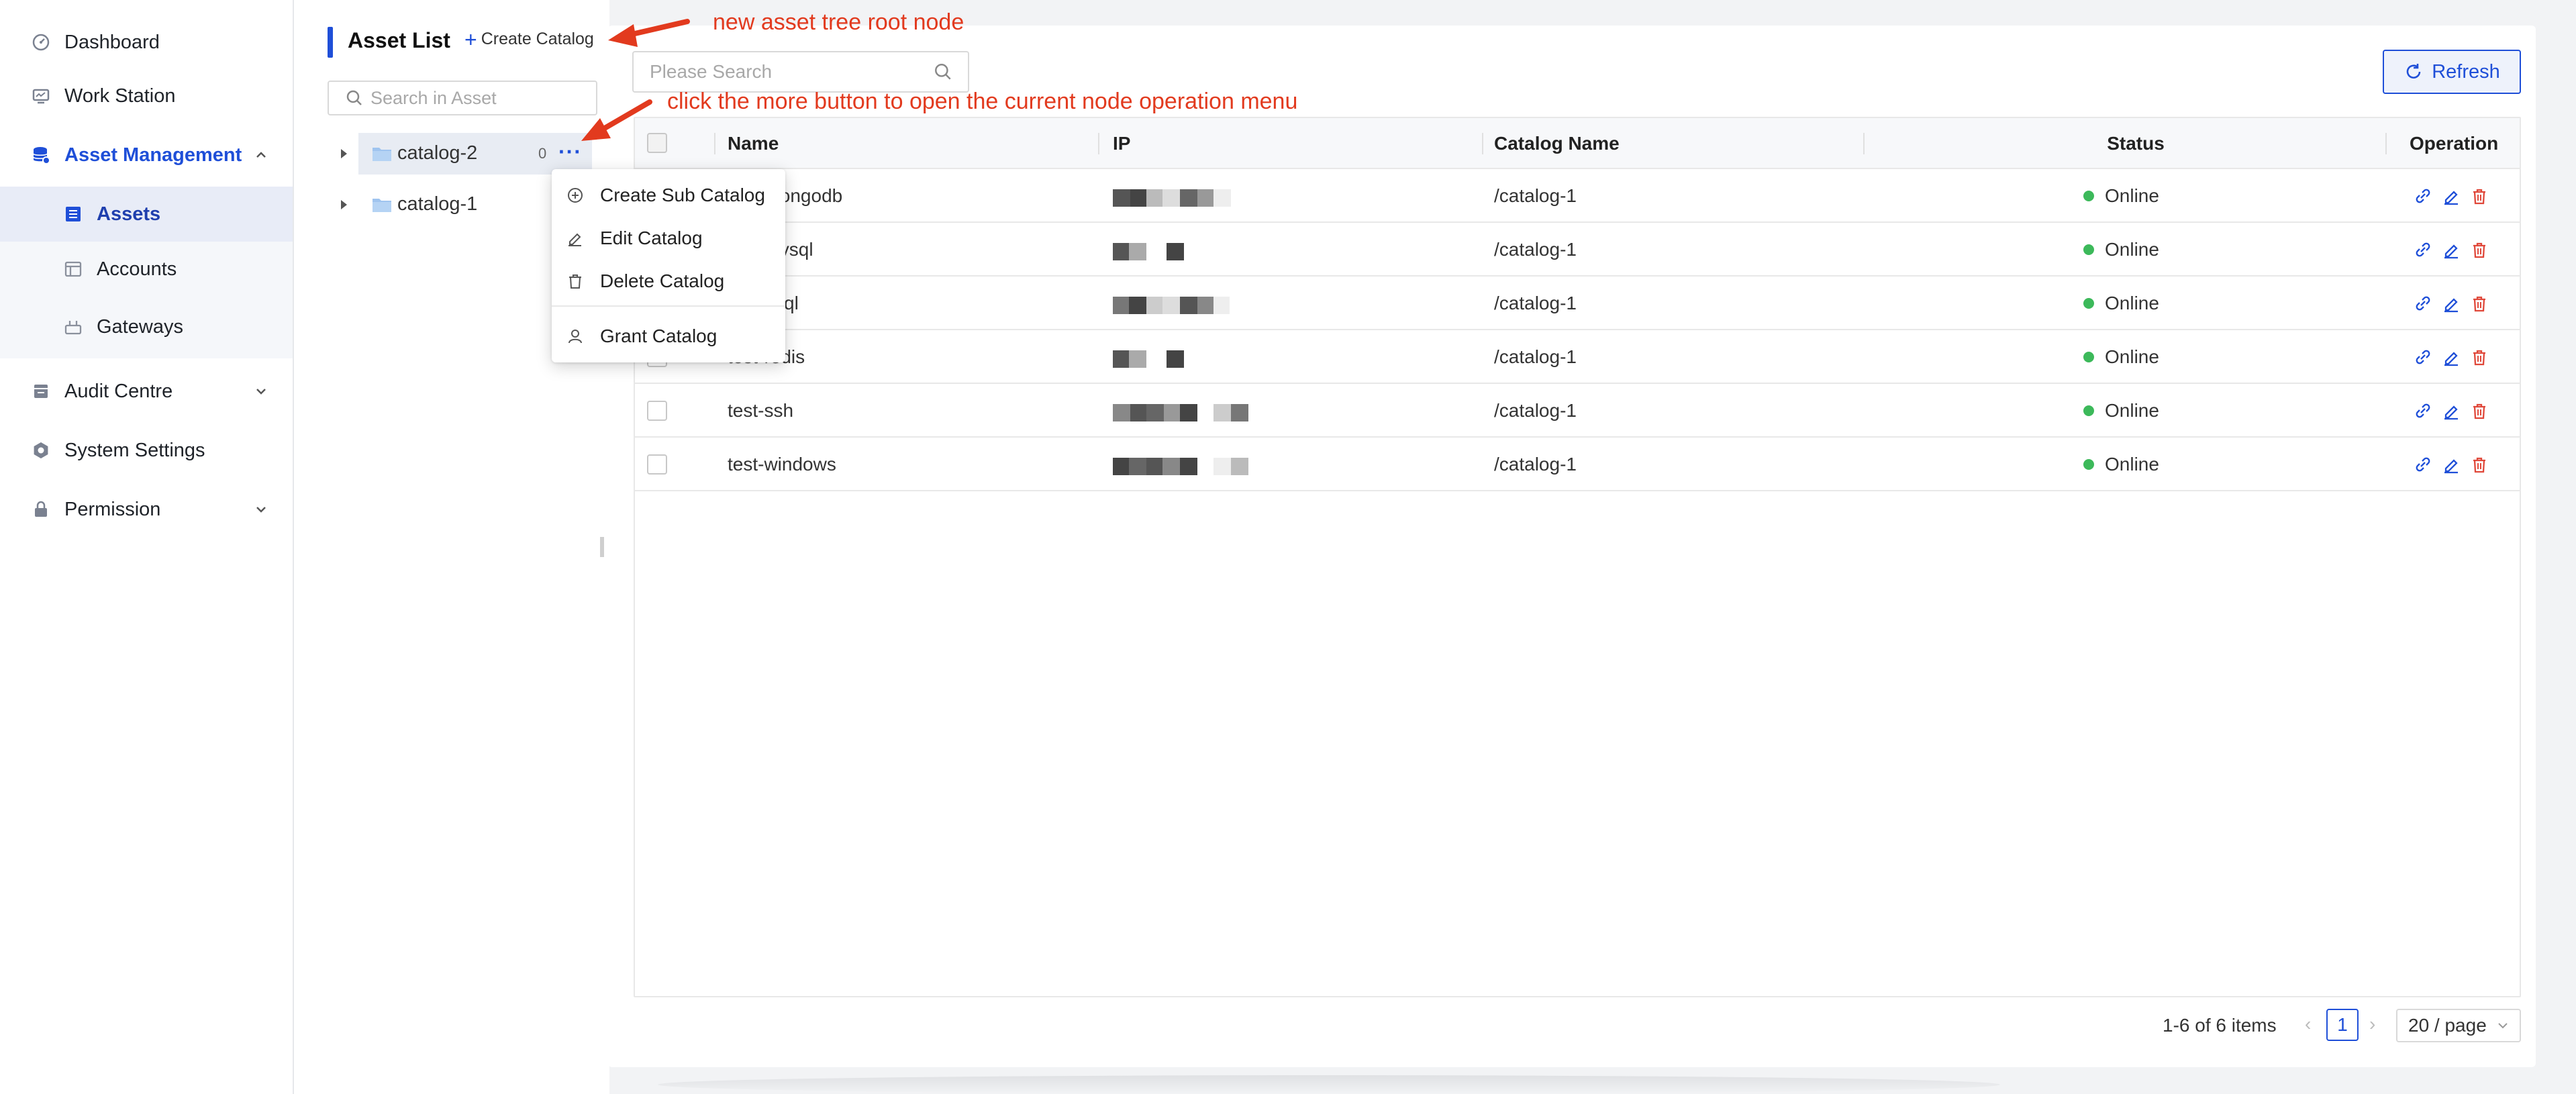 The width and height of the screenshot is (2576, 1094). What do you see at coordinates (433, 205) in the screenshot?
I see `tree-node-catalog-1: catalog-1` at bounding box center [433, 205].